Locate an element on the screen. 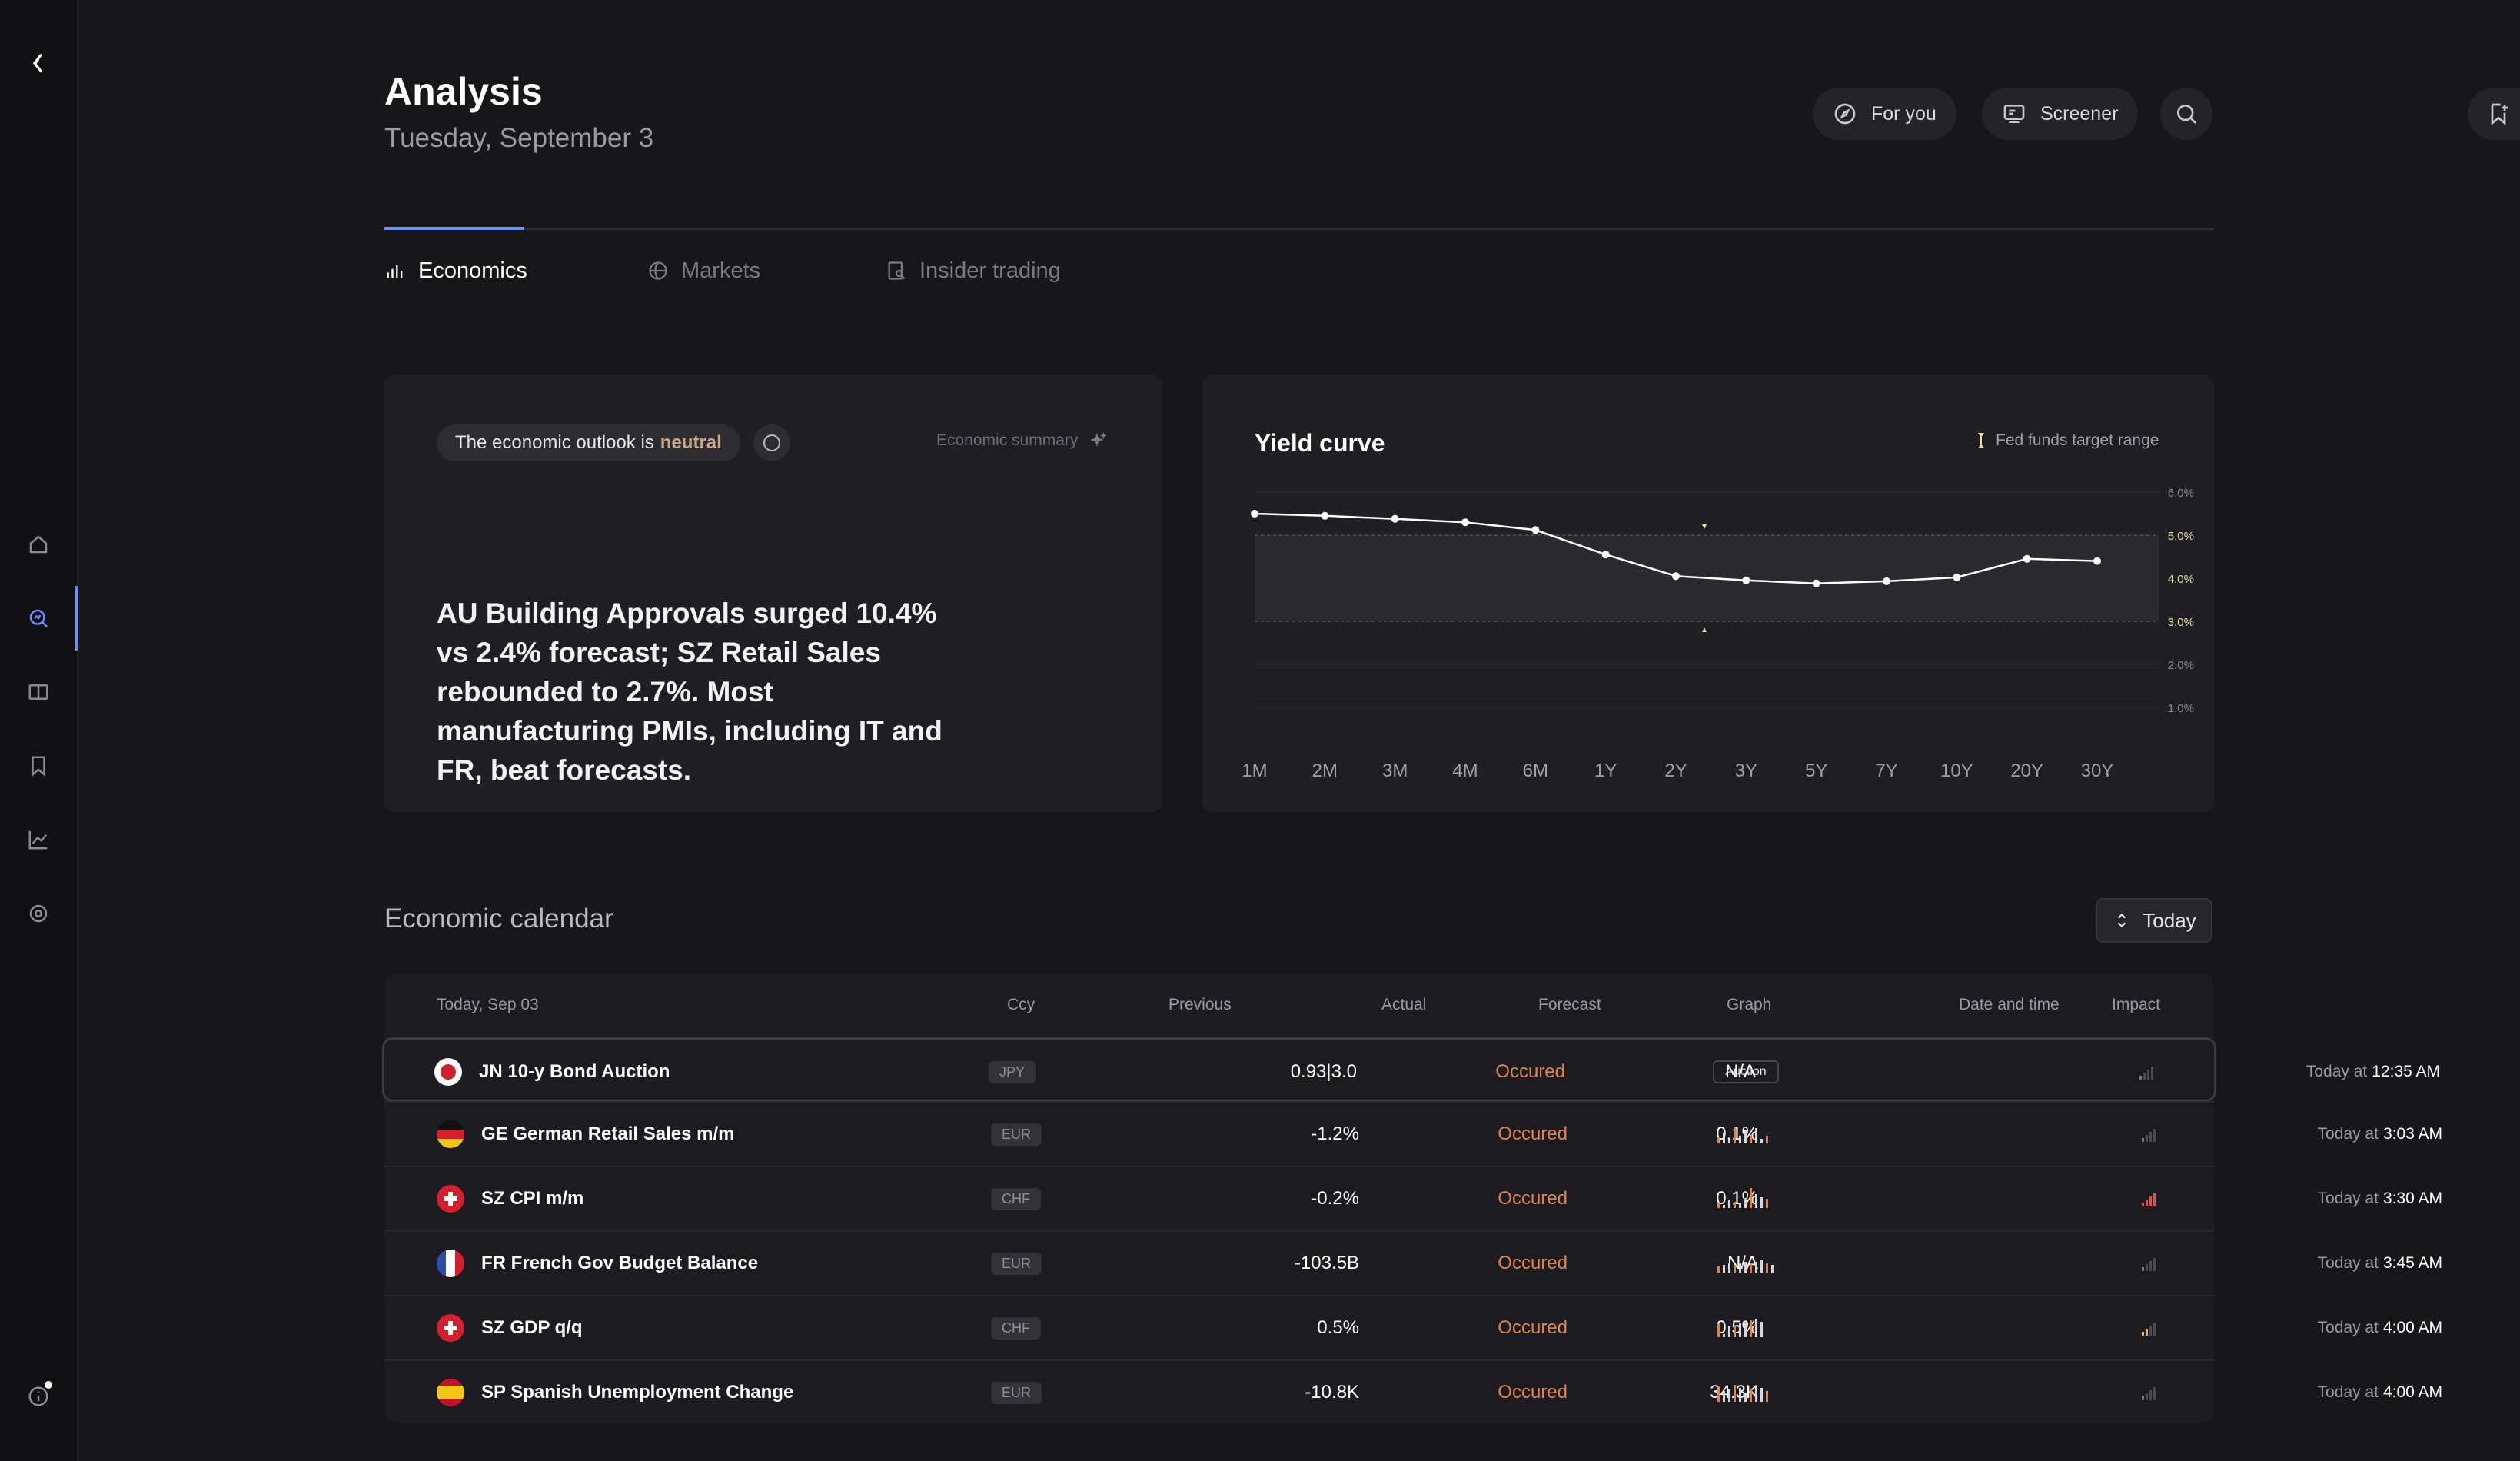  bookmark-icon is located at coordinates (38, 766).